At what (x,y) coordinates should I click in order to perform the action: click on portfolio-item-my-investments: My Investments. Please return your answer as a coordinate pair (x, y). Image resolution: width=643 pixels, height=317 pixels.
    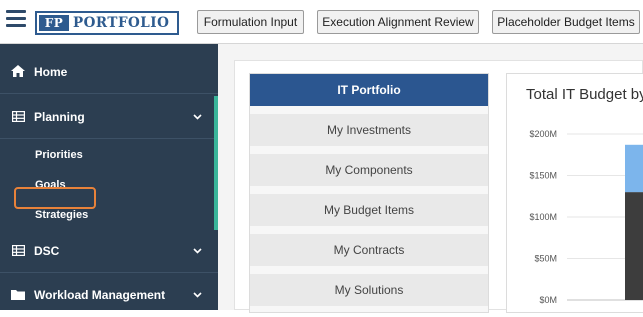
    Looking at the image, I should click on (369, 130).